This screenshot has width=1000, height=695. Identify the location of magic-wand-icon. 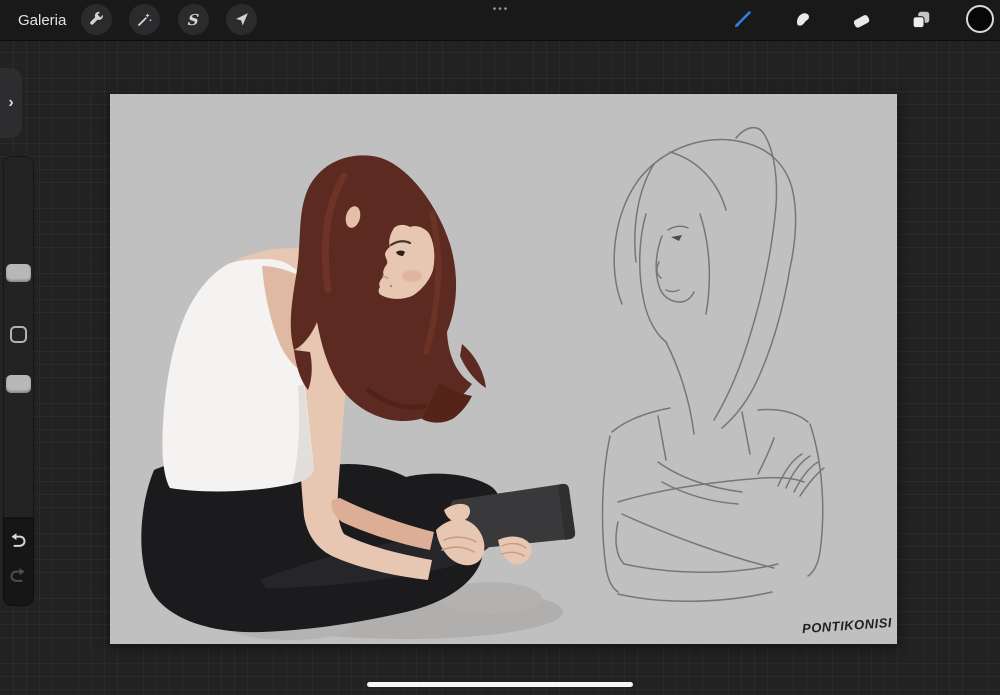
(144, 19).